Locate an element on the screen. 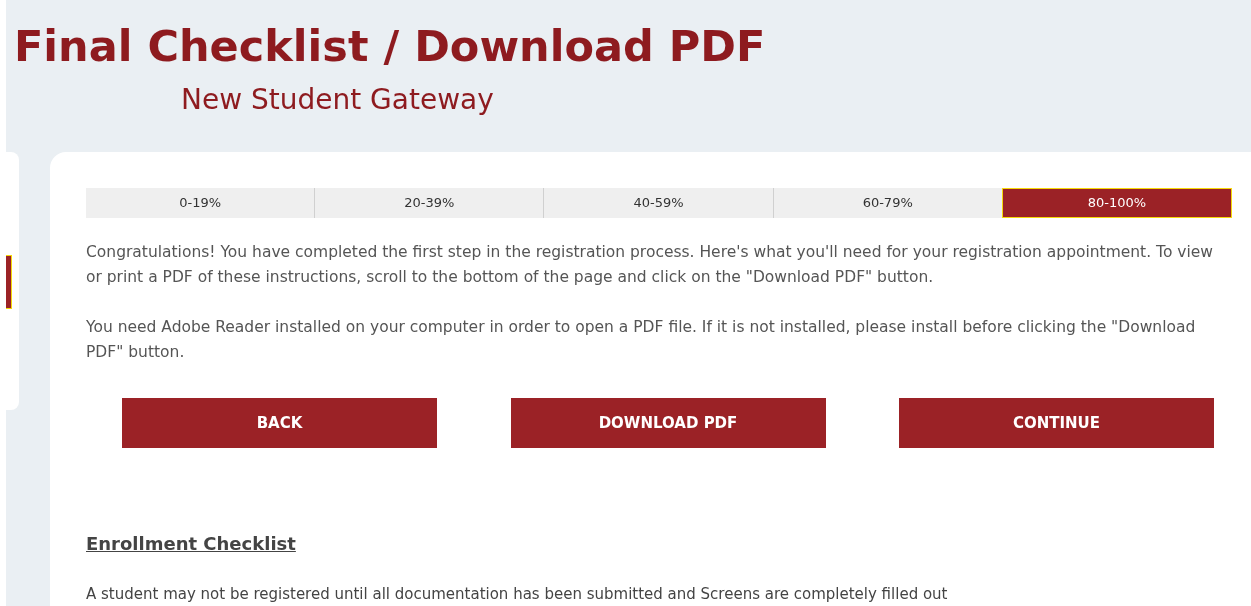  progress-segment: 0-19% is located at coordinates (200, 203).